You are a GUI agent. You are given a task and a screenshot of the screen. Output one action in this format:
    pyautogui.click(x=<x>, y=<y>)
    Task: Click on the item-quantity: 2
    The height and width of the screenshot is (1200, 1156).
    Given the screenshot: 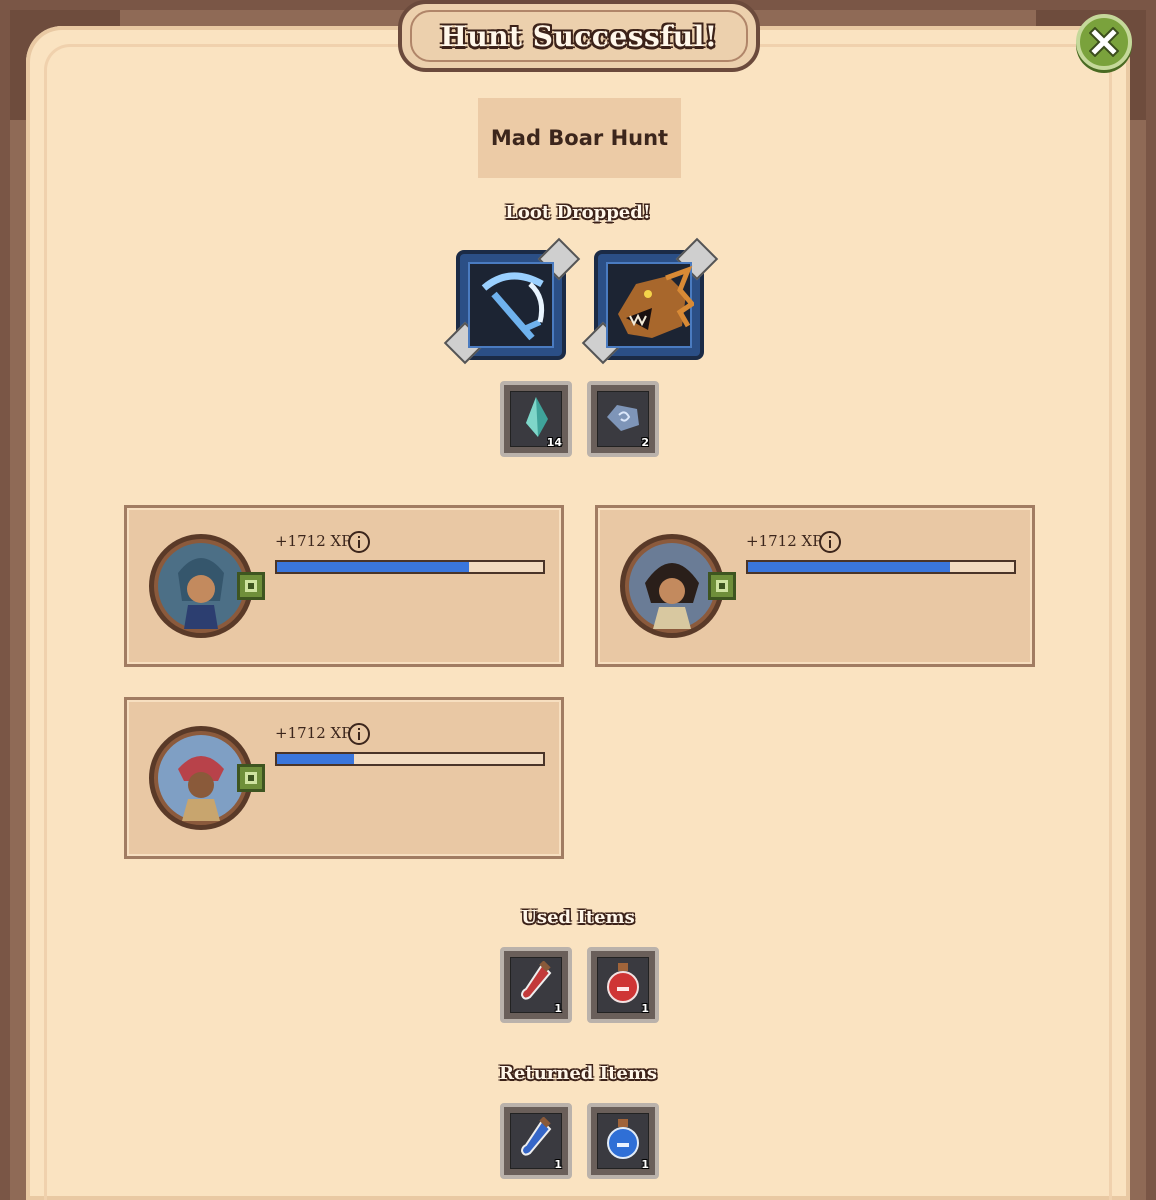 What is the action you would take?
    pyautogui.click(x=645, y=442)
    